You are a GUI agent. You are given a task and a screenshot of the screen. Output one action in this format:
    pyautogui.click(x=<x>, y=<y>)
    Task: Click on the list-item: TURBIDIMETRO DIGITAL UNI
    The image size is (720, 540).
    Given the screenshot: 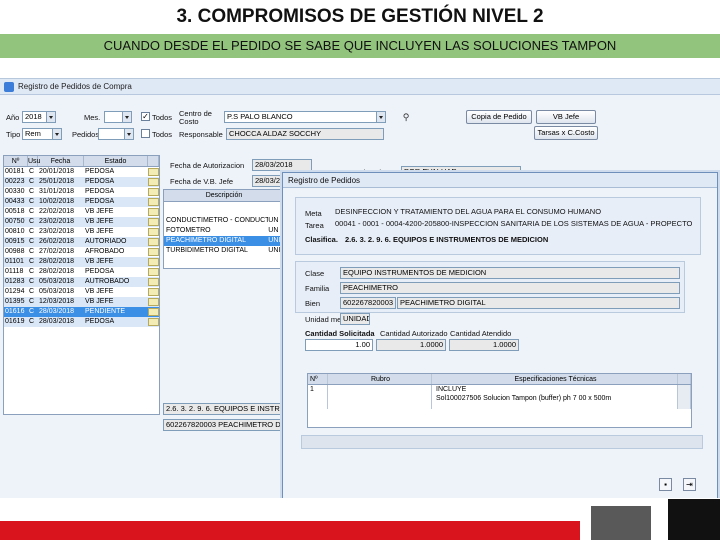 What is the action you would take?
    pyautogui.click(x=224, y=251)
    